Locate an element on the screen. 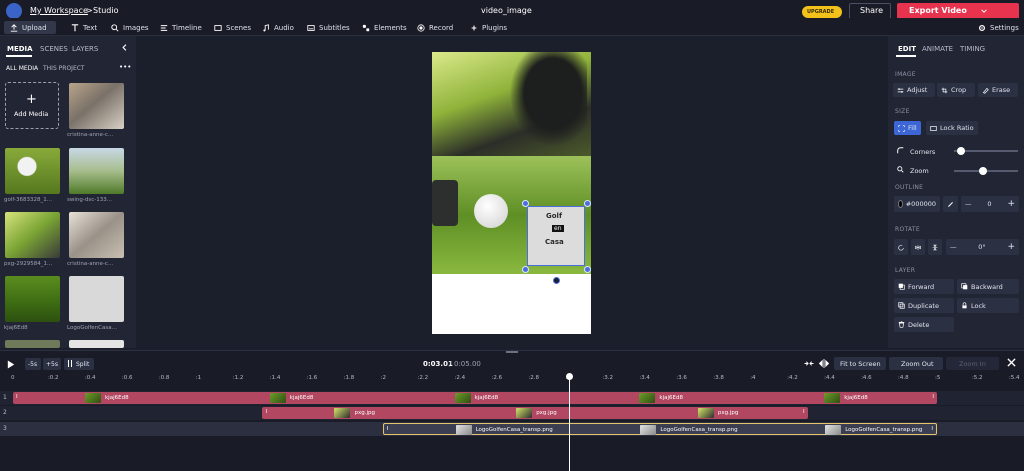 This screenshot has width=1024, height=471. erase-button: Erase is located at coordinates (998, 90).